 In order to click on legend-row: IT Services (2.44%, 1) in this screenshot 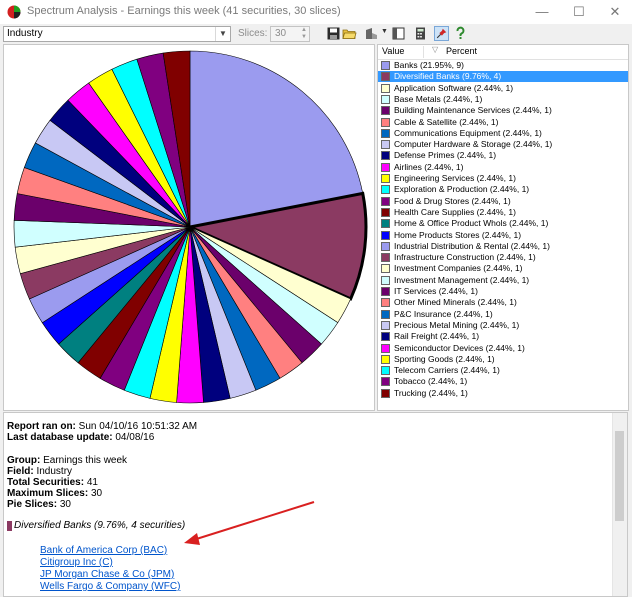, I will do `click(503, 291)`.